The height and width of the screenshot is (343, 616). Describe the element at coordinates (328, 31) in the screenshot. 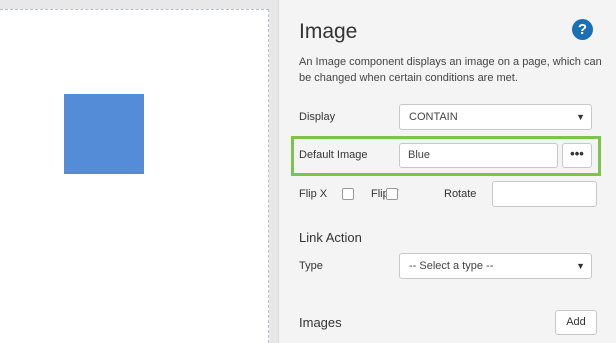

I see `panel-title: Image` at that location.